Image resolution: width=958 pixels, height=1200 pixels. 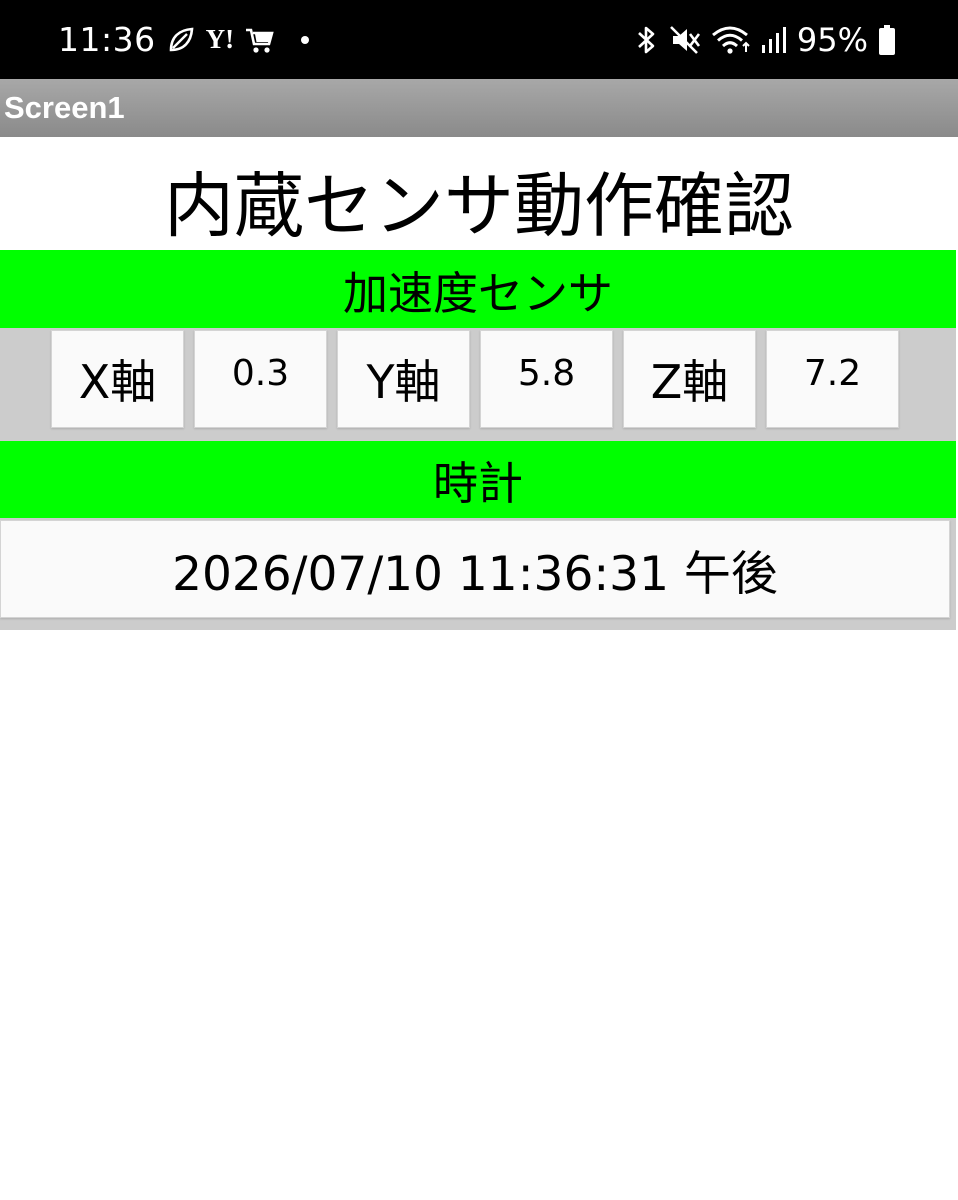 I want to click on mute-icon, so click(x=685, y=40).